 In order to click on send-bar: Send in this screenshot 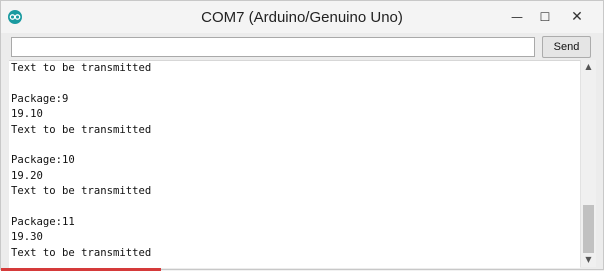, I will do `click(302, 46)`.